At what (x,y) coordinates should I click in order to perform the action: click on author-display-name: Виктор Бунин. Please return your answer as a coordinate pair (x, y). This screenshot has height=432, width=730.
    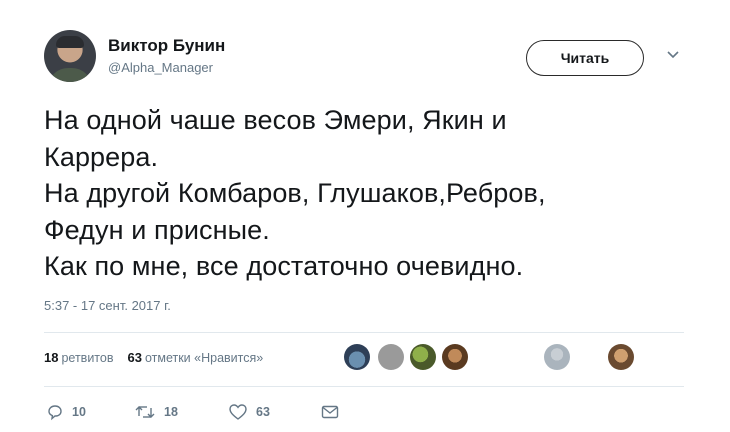
    Looking at the image, I should click on (166, 46).